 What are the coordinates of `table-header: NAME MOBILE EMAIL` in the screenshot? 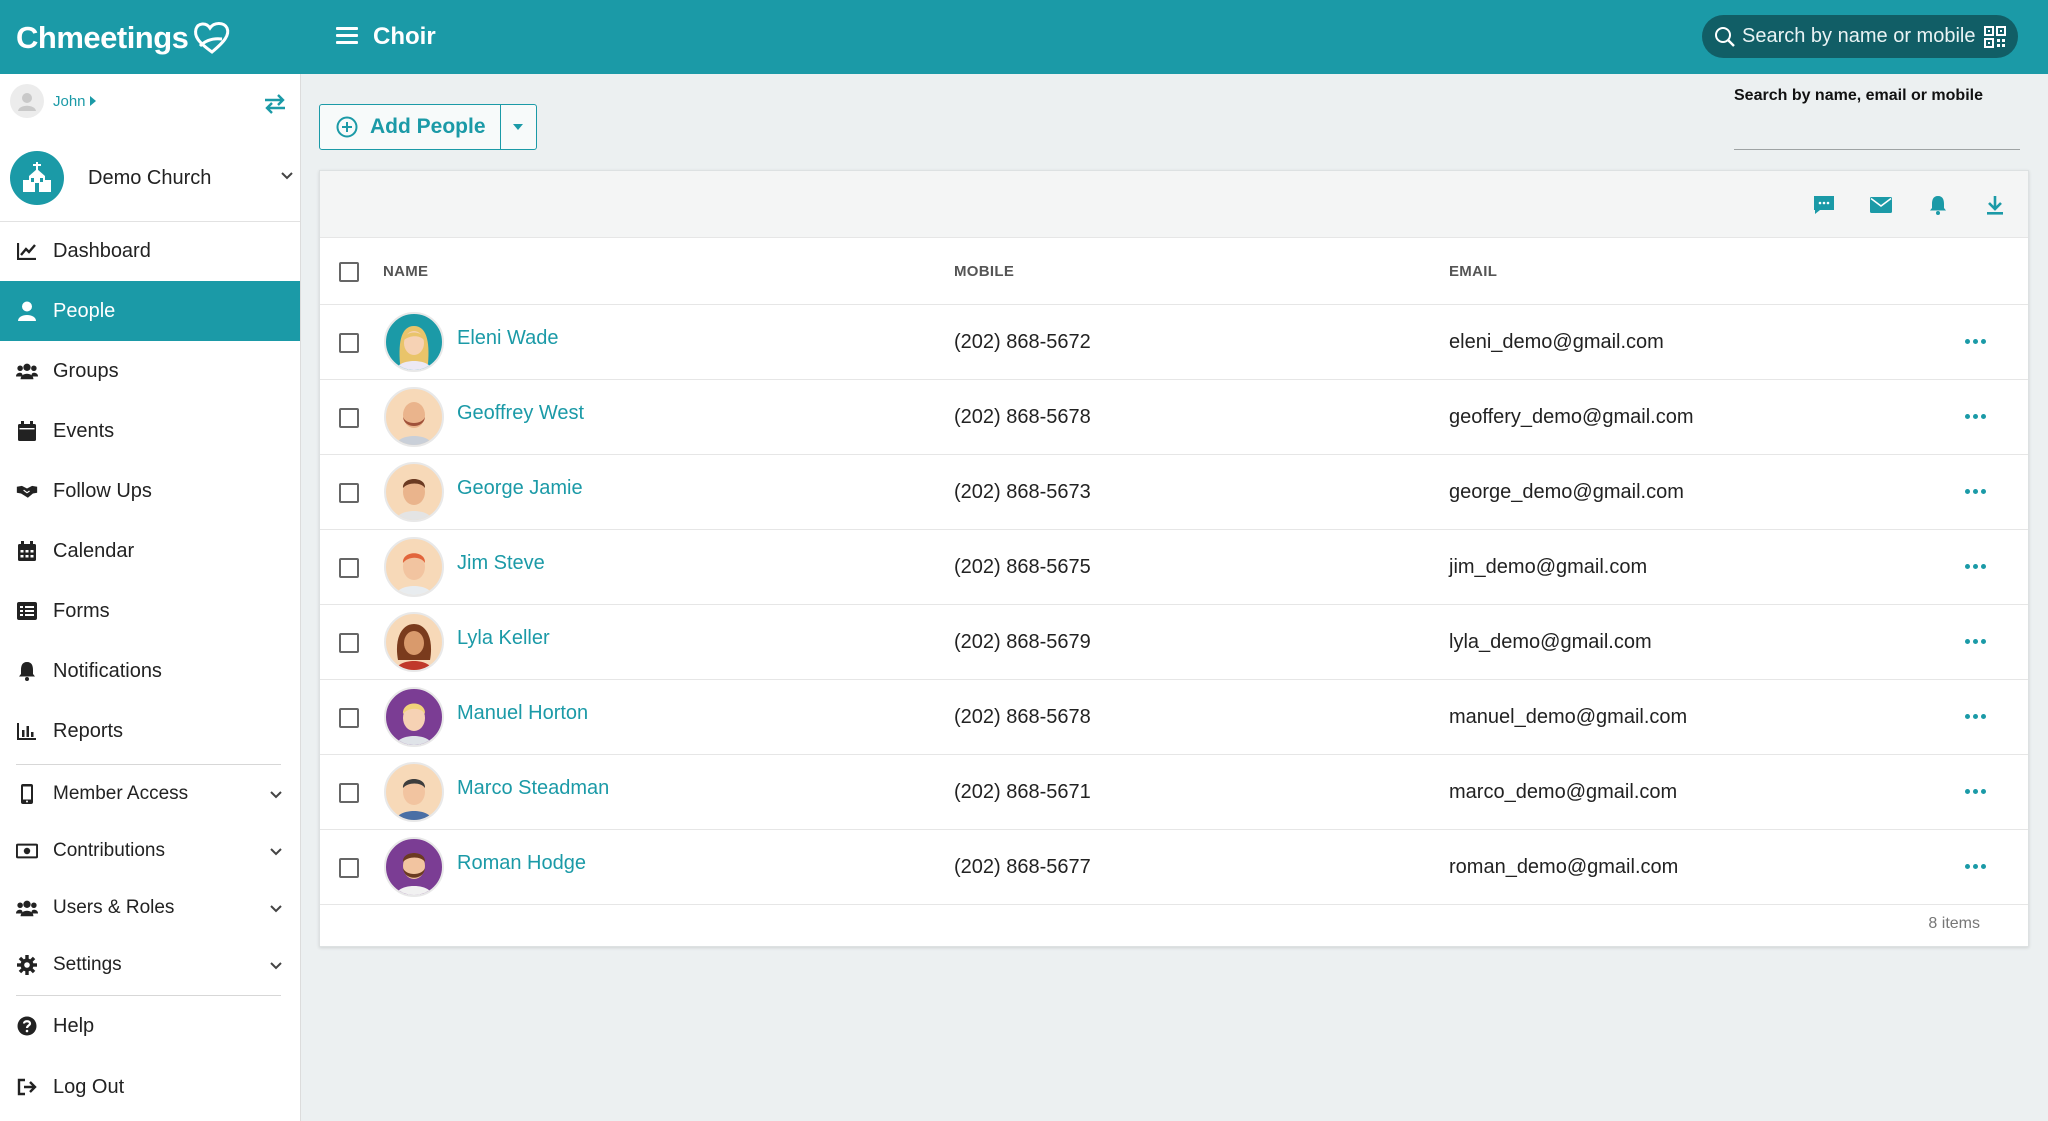 It's located at (1174, 271).